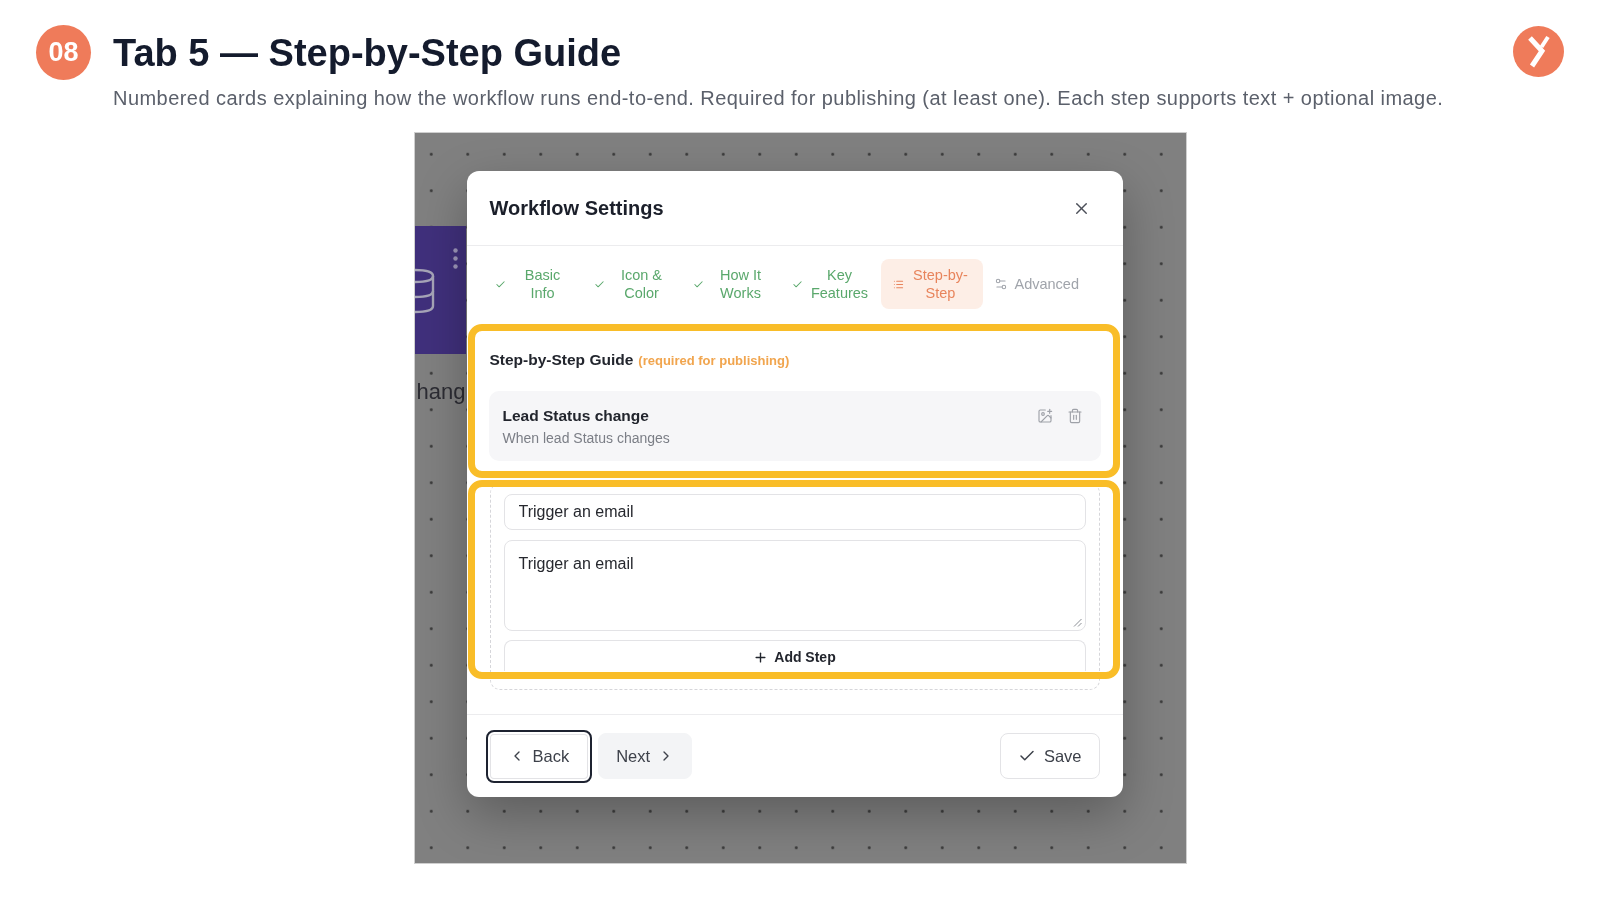 This screenshot has width=1600, height=900. I want to click on sliders-icon, so click(1000, 284).